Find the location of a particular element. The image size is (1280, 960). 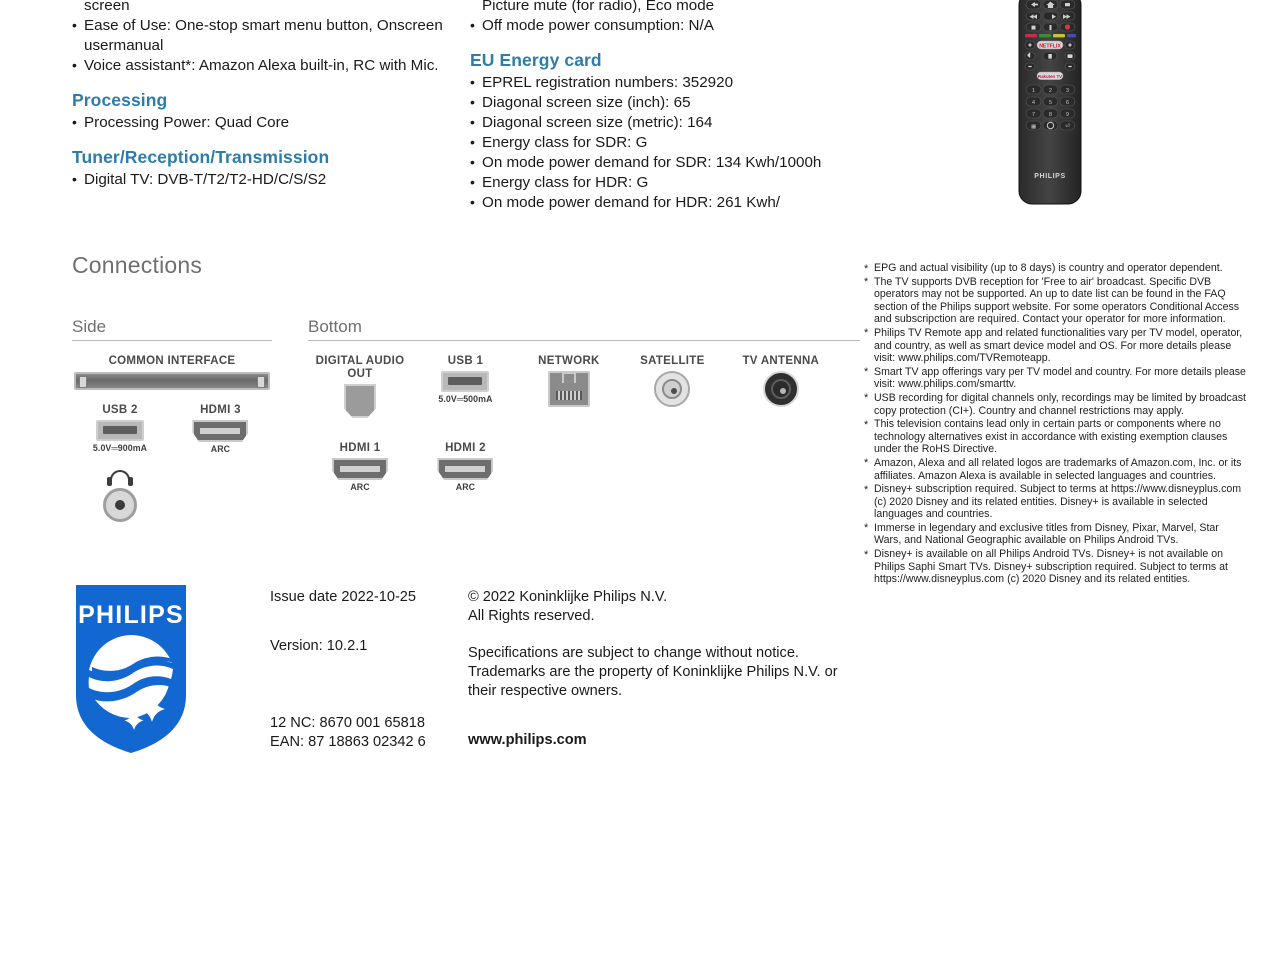

svg-text: NETFLIX is located at coordinates (1050, 46).